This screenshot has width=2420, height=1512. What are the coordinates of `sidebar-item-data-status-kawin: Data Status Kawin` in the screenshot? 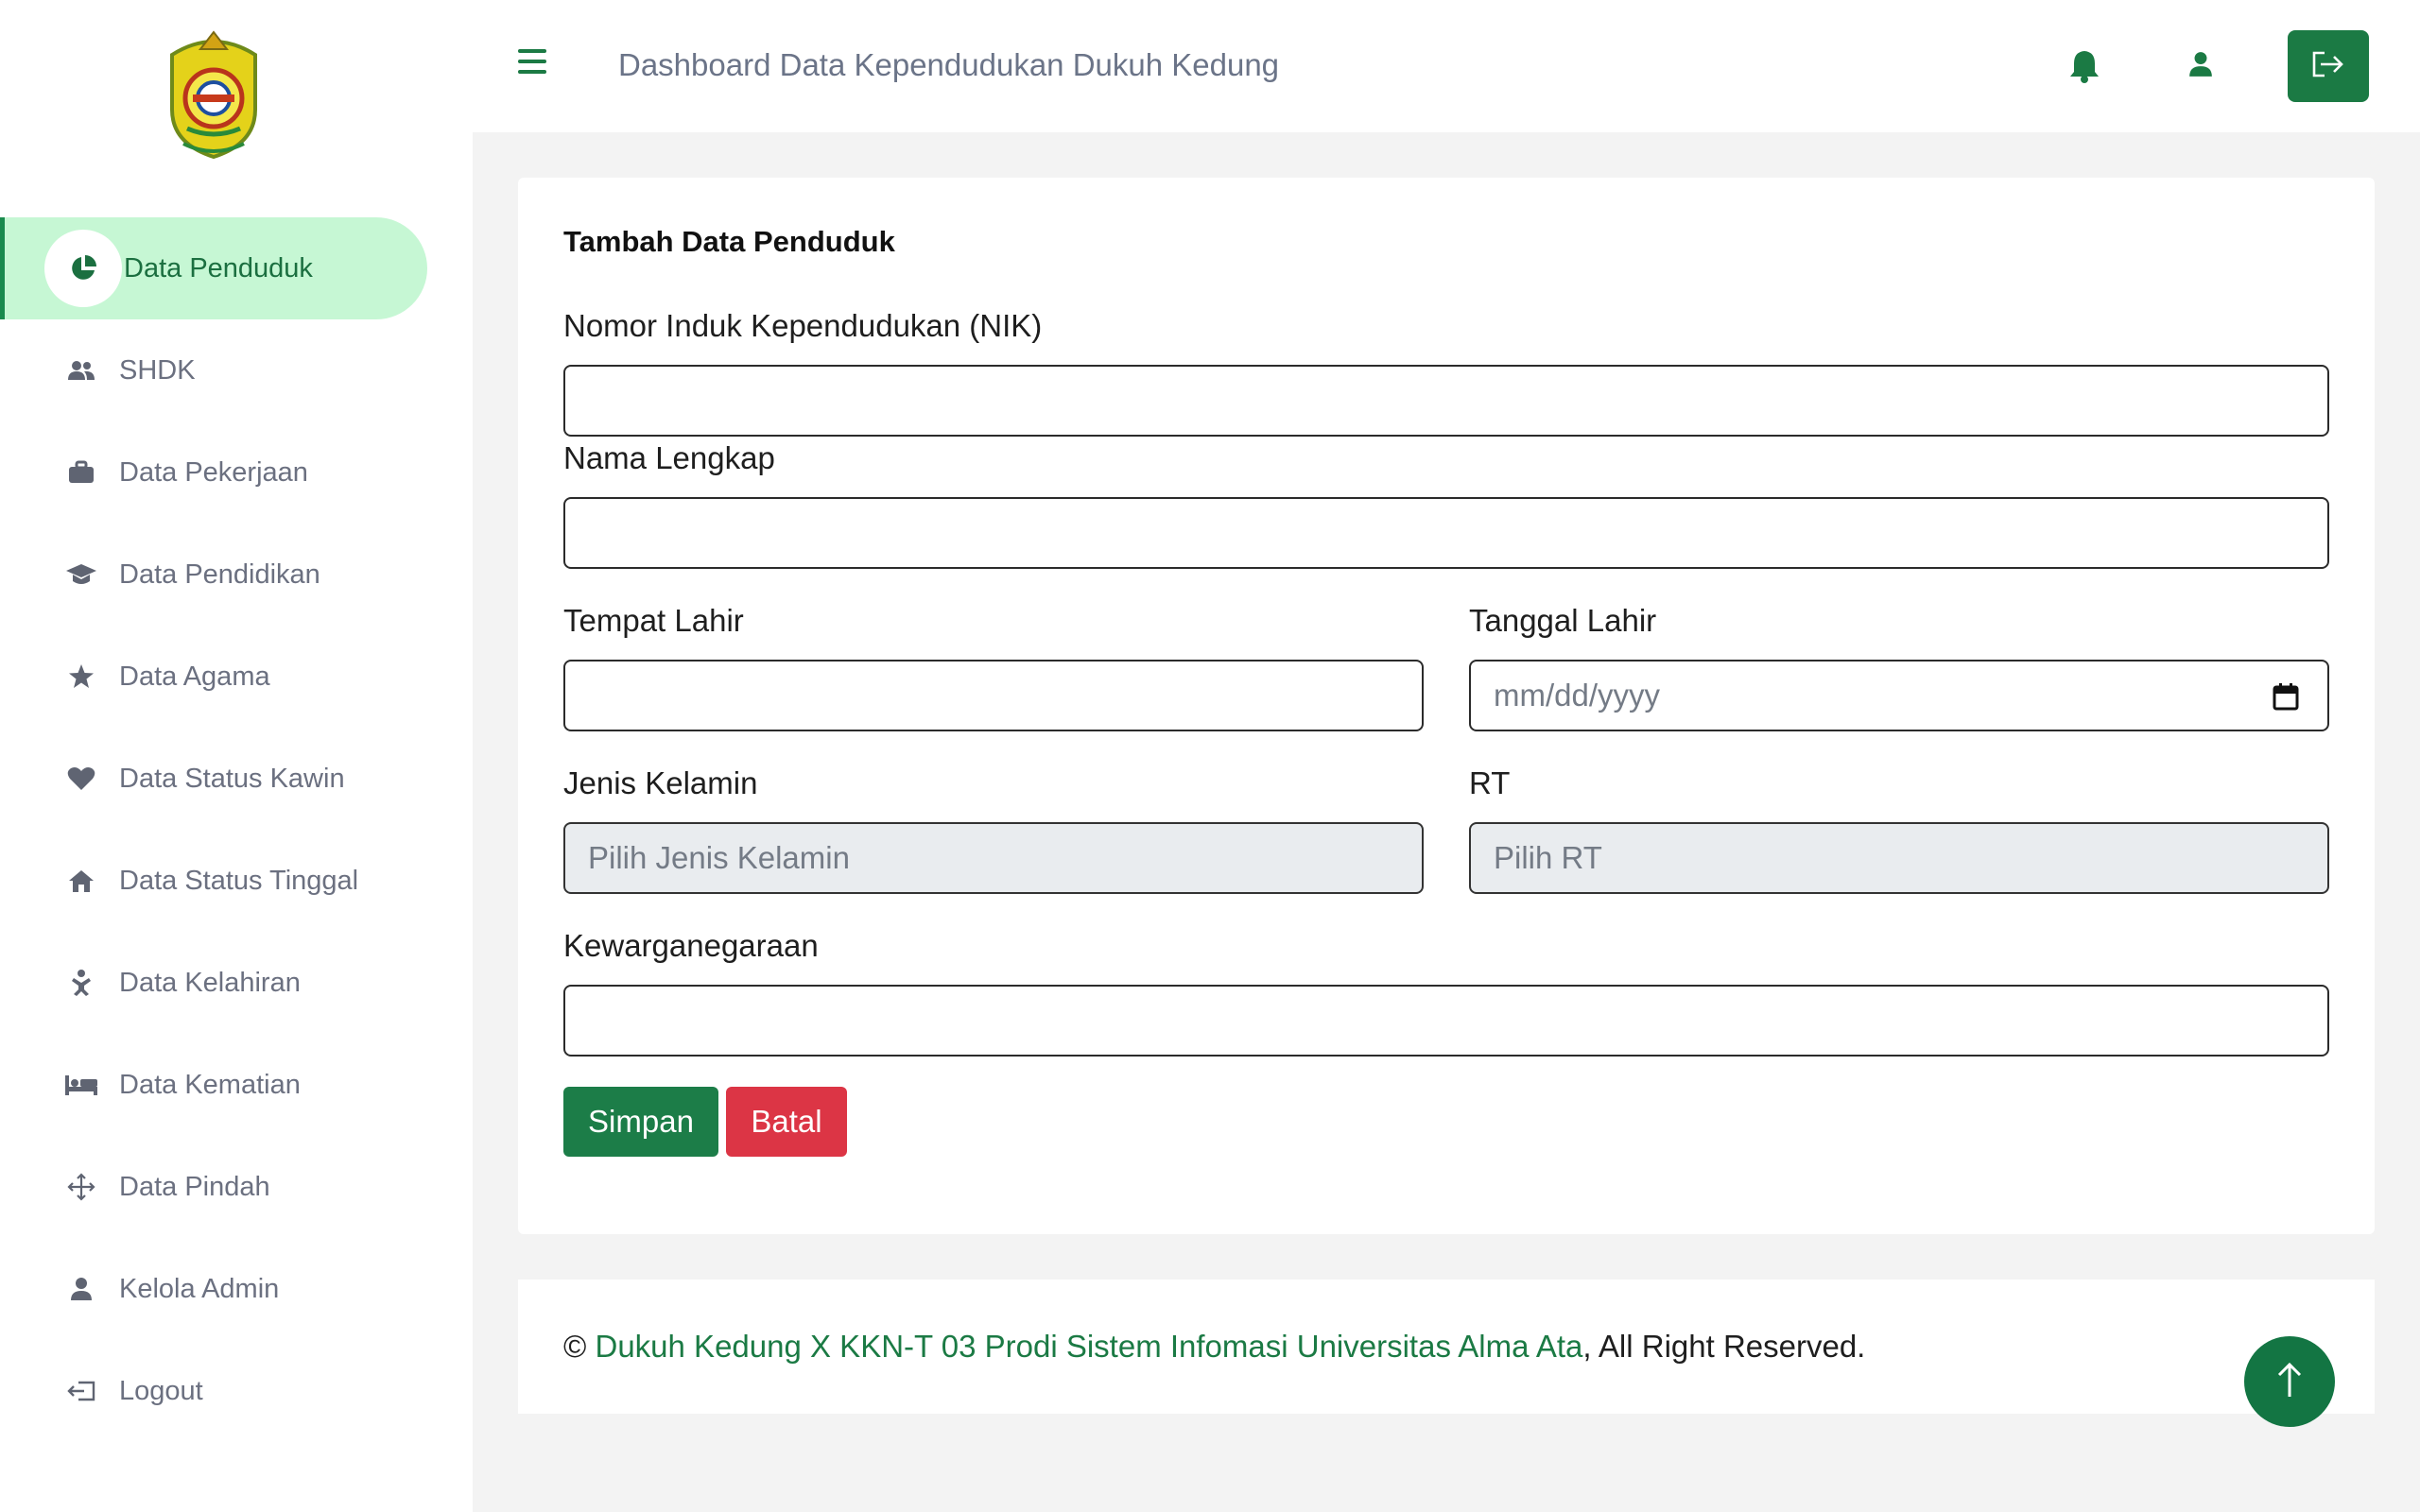 It's located at (236, 779).